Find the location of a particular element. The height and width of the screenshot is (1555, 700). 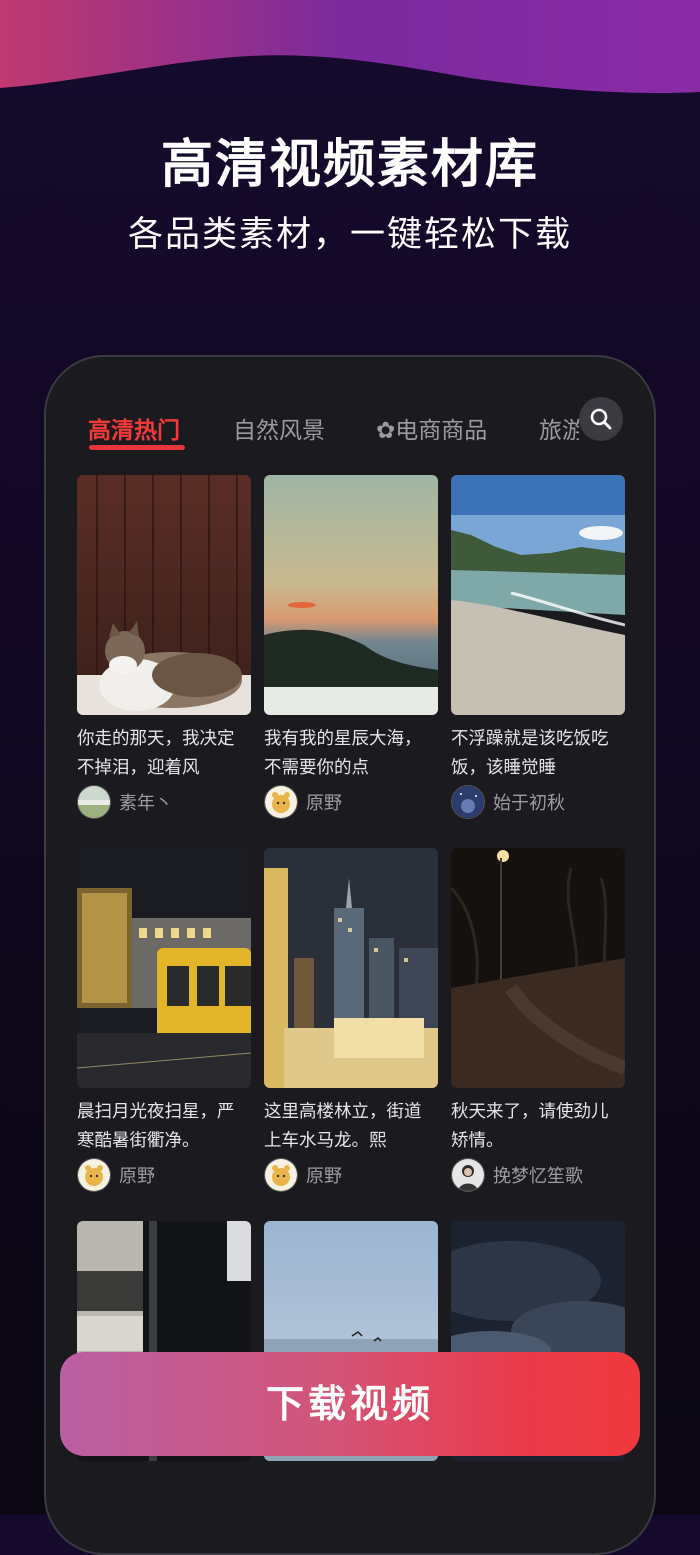

video-caption: 晨扫月光夜扫星，严寒酷暑街衢净。 is located at coordinates (156, 1126).